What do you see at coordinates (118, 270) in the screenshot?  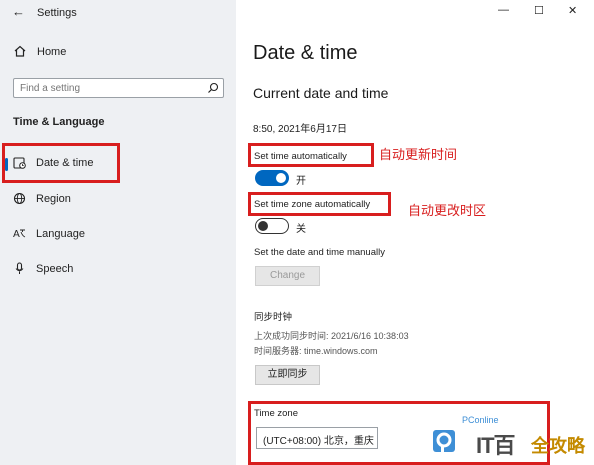 I see `sidebar-item-speech: Speech` at bounding box center [118, 270].